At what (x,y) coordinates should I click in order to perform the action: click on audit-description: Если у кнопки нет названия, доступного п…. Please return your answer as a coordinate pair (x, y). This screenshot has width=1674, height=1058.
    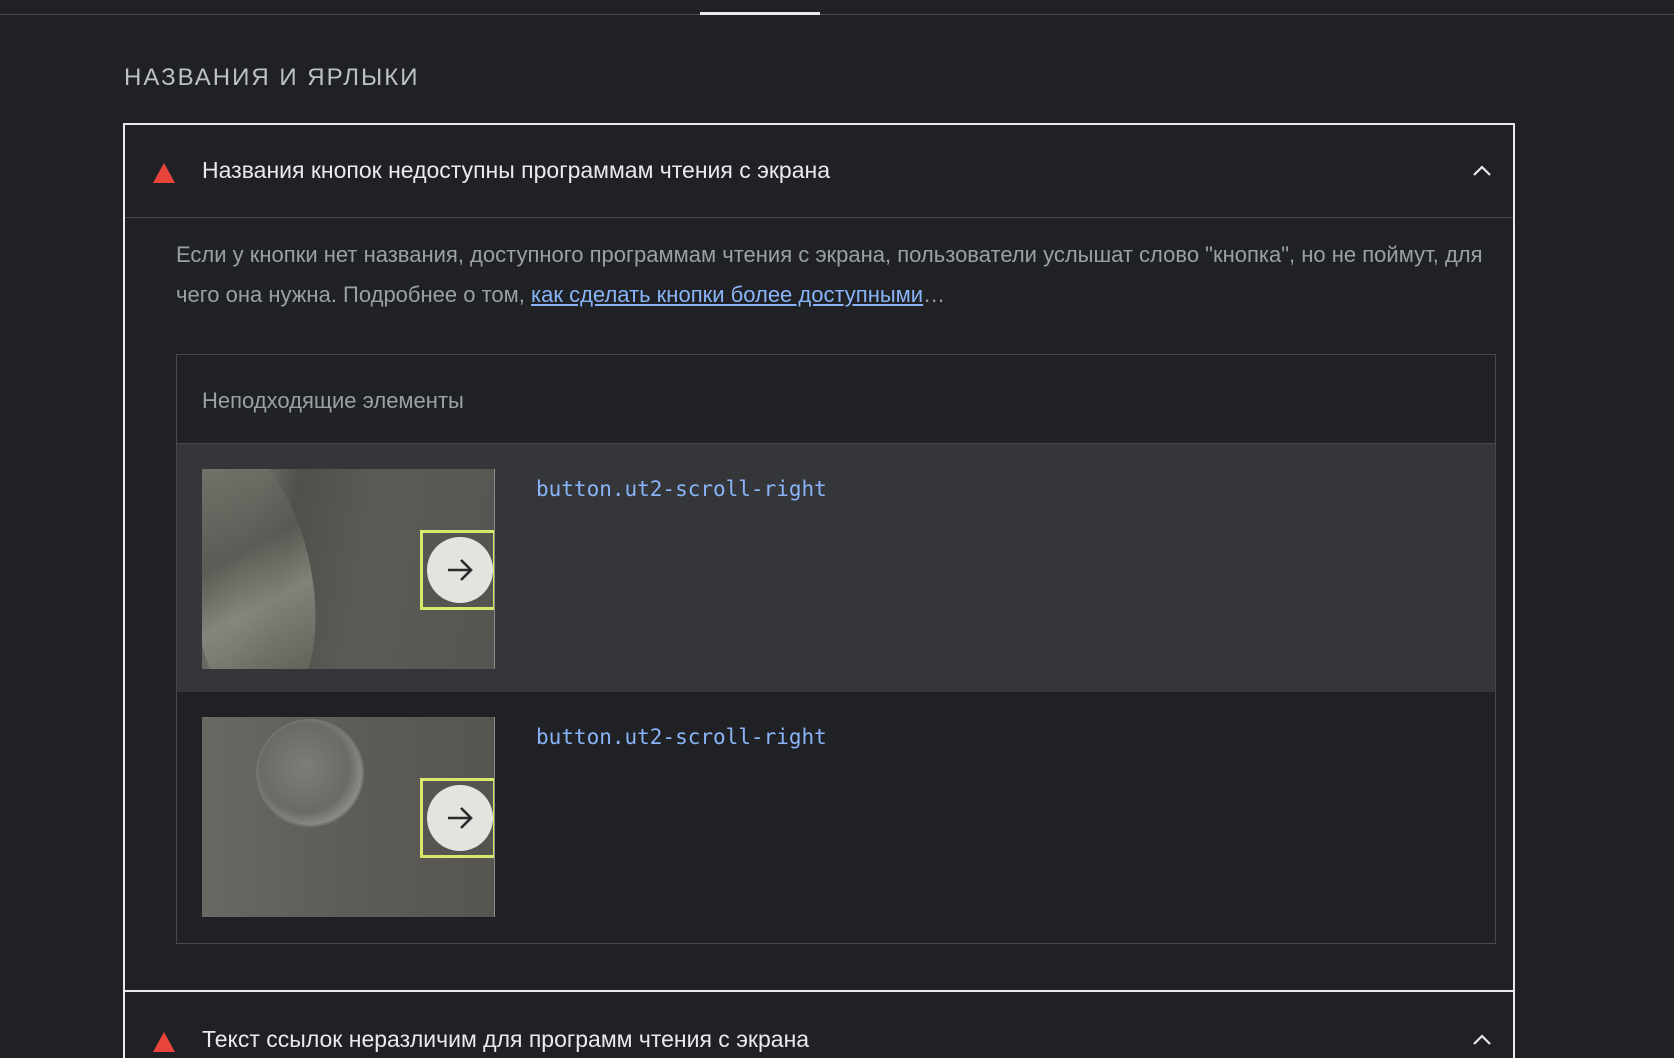
    Looking at the image, I should click on (836, 275).